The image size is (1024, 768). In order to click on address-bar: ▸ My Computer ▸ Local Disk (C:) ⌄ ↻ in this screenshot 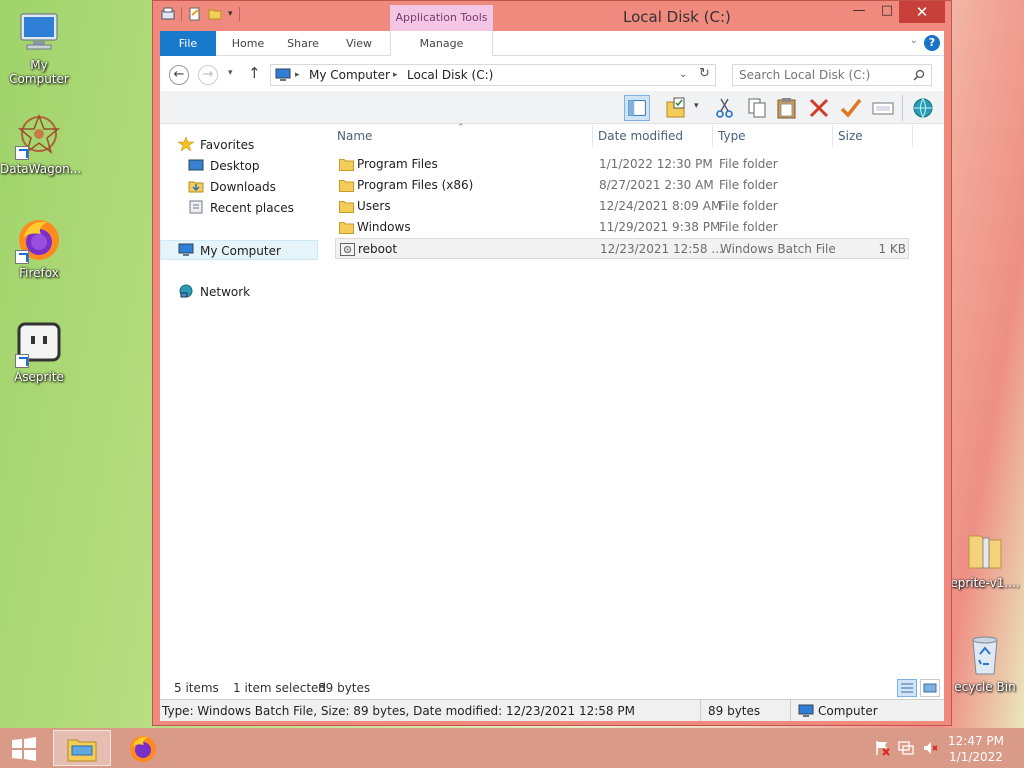, I will do `click(493, 75)`.